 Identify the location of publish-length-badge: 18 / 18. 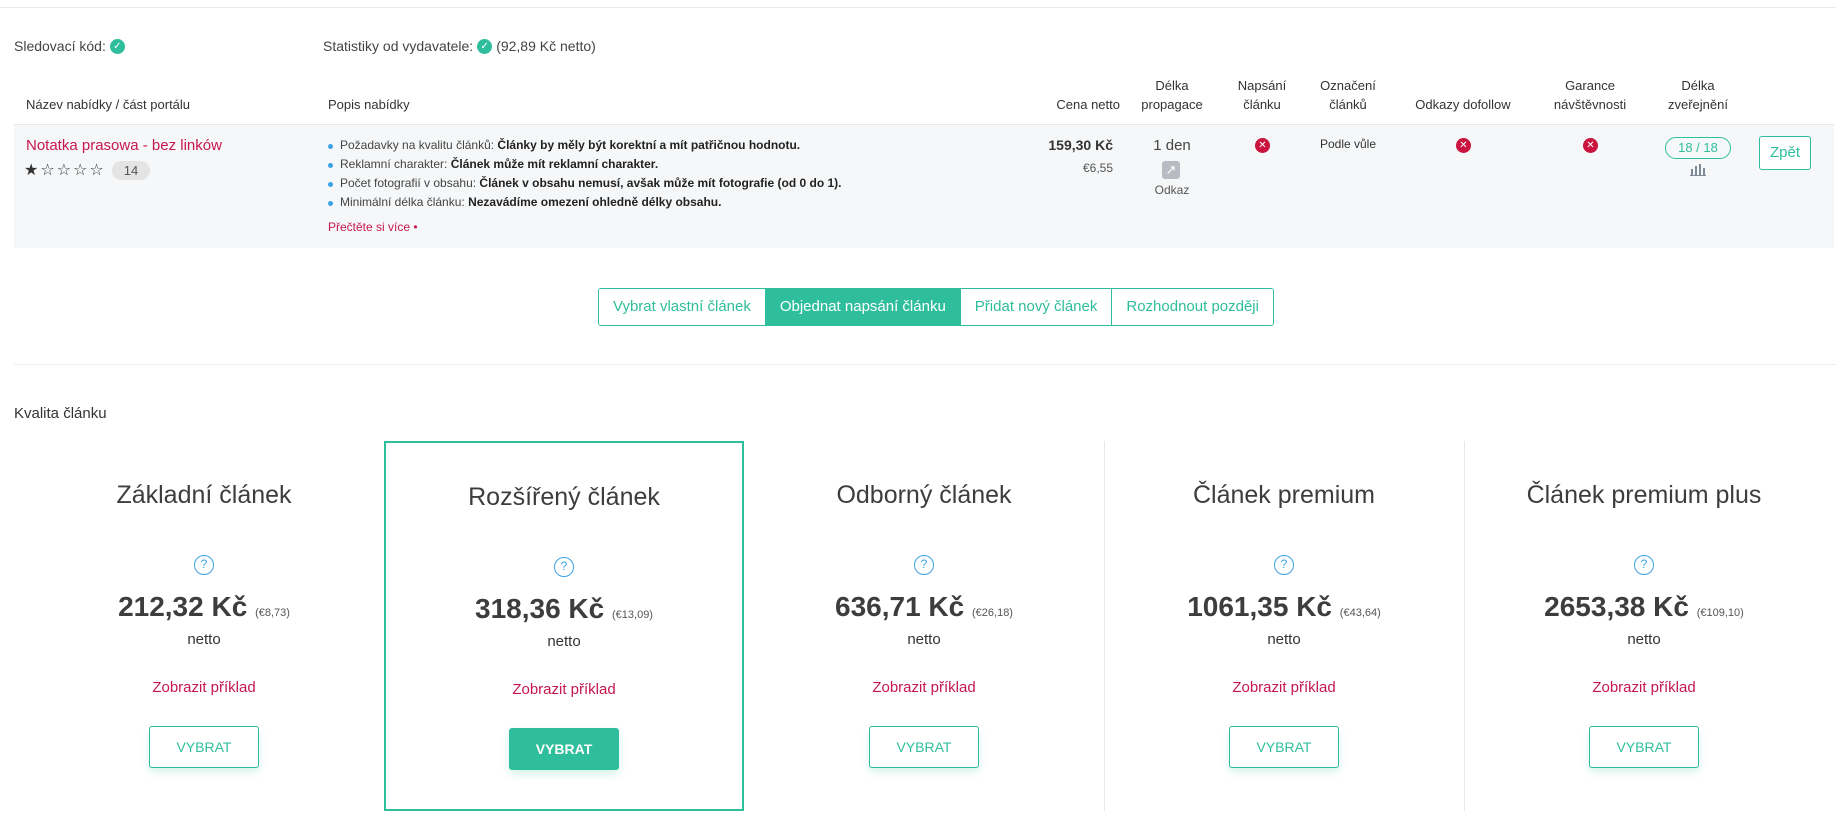
(1698, 148).